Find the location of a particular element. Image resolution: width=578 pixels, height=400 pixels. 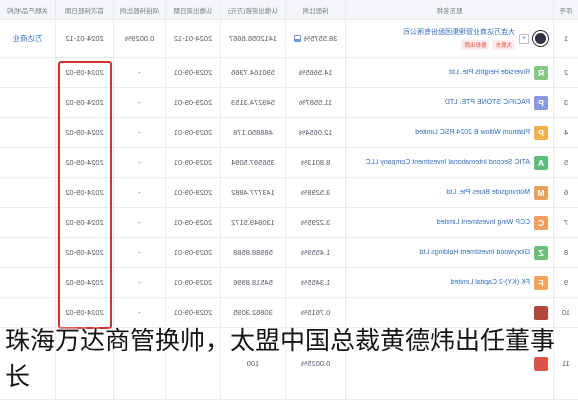

ratio-cell: 11.5587% is located at coordinates (315, 102).